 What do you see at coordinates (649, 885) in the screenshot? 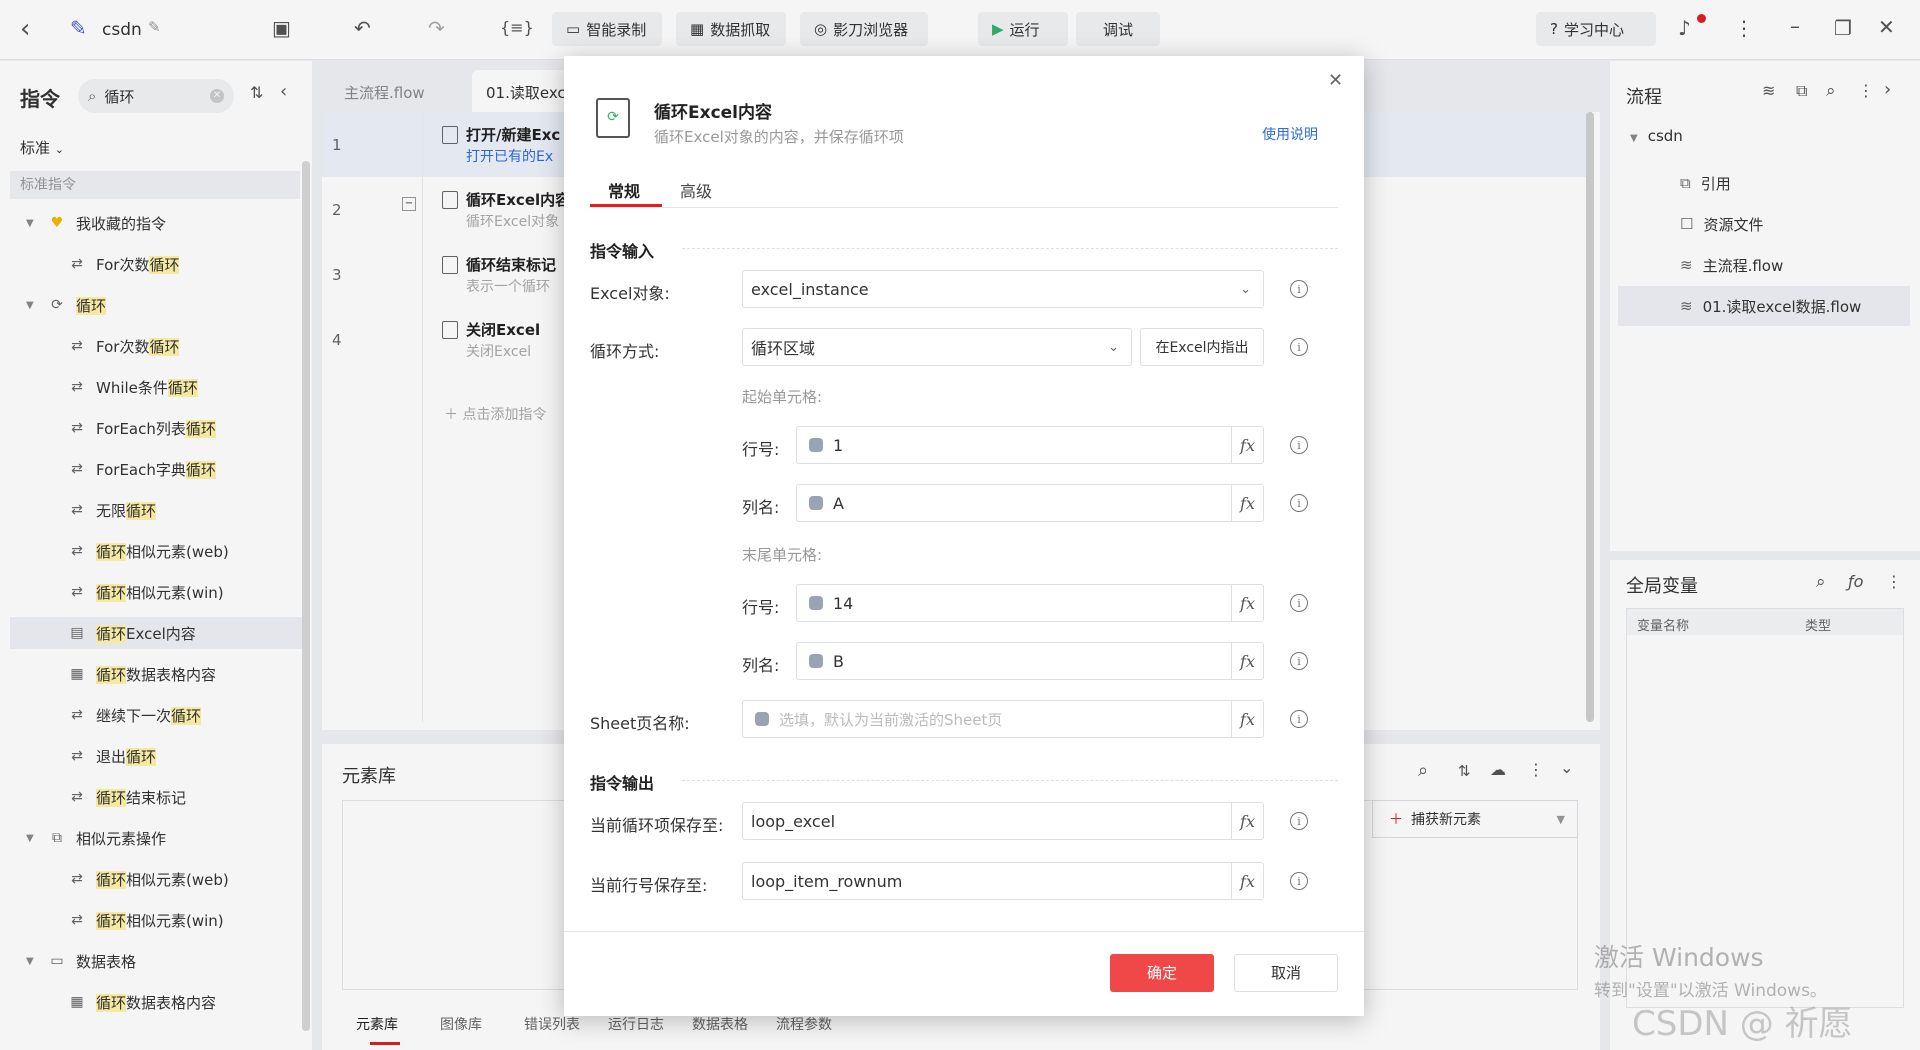
I see `save-row-label: 当前行号保存至:` at bounding box center [649, 885].